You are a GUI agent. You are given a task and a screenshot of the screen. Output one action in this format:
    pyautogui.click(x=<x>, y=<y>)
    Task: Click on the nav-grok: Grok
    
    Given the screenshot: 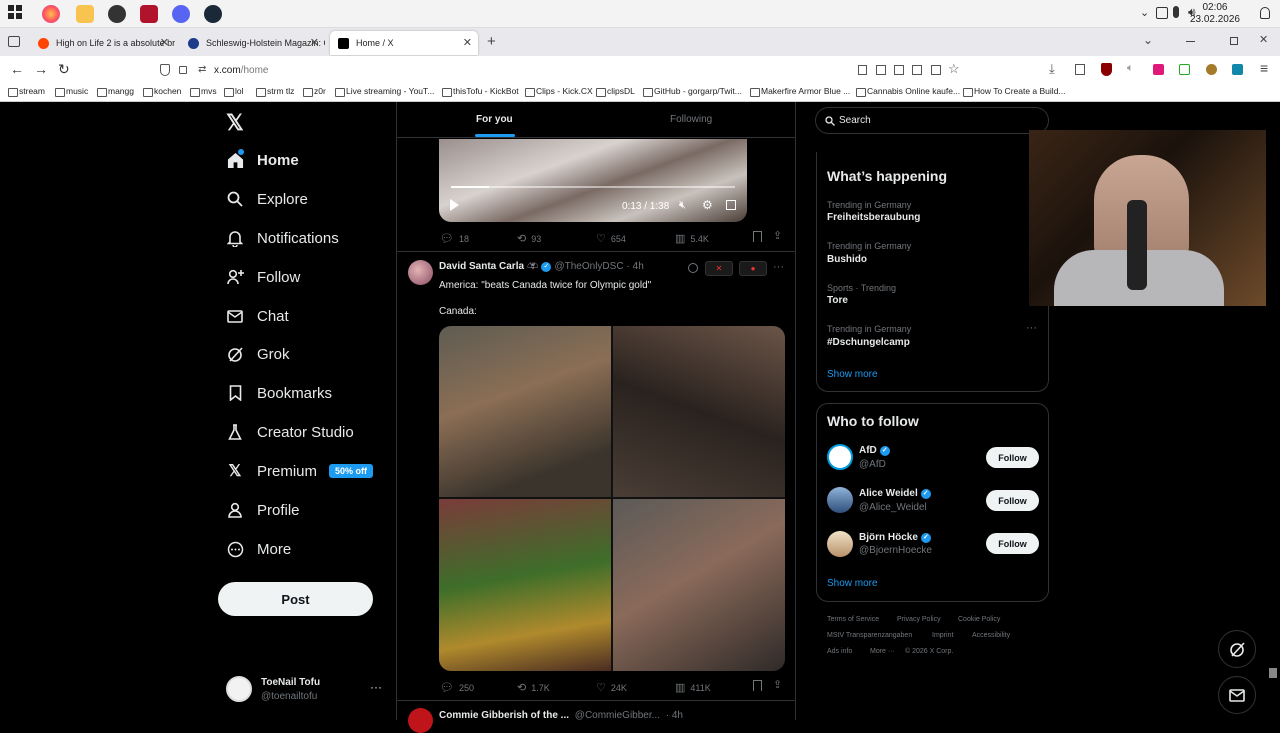 What is the action you would take?
    pyautogui.click(x=258, y=354)
    